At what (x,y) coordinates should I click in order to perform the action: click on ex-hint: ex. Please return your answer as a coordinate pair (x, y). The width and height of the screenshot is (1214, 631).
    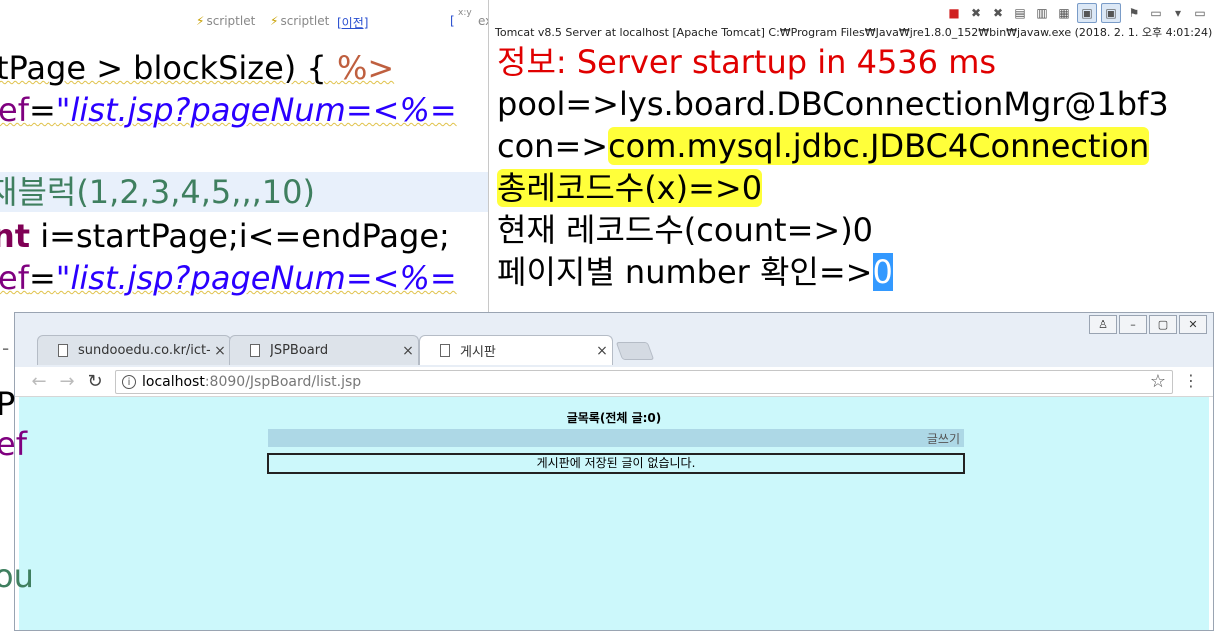
    Looking at the image, I should click on (483, 21).